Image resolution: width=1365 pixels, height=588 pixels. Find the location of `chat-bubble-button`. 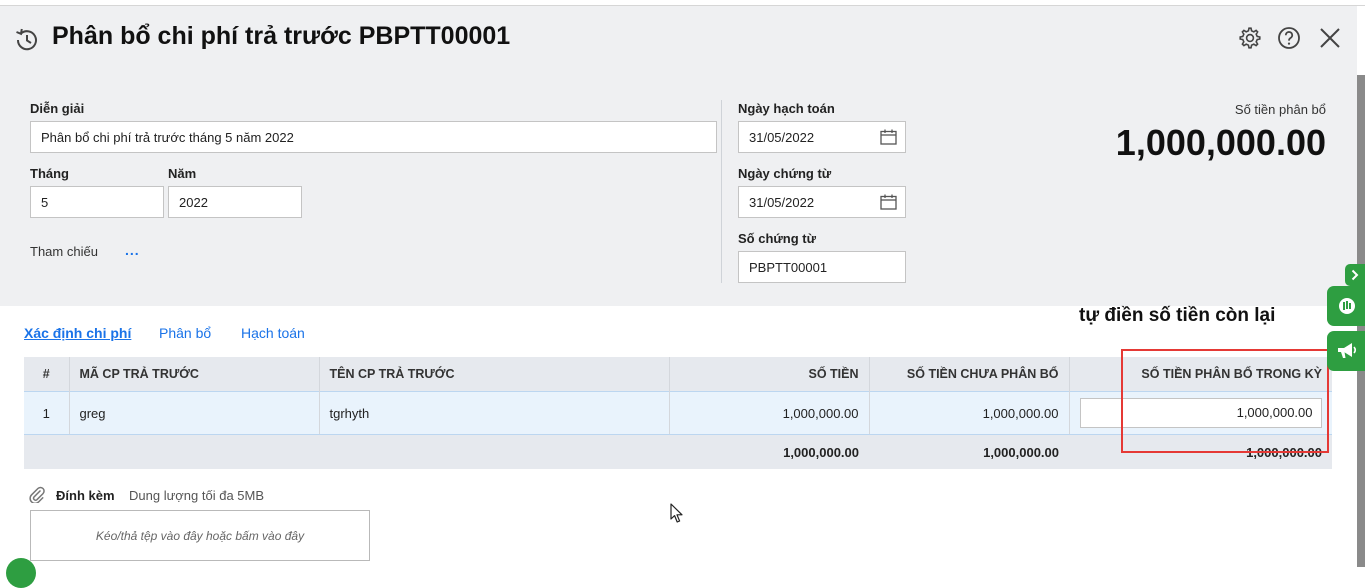

chat-bubble-button is located at coordinates (21, 573).